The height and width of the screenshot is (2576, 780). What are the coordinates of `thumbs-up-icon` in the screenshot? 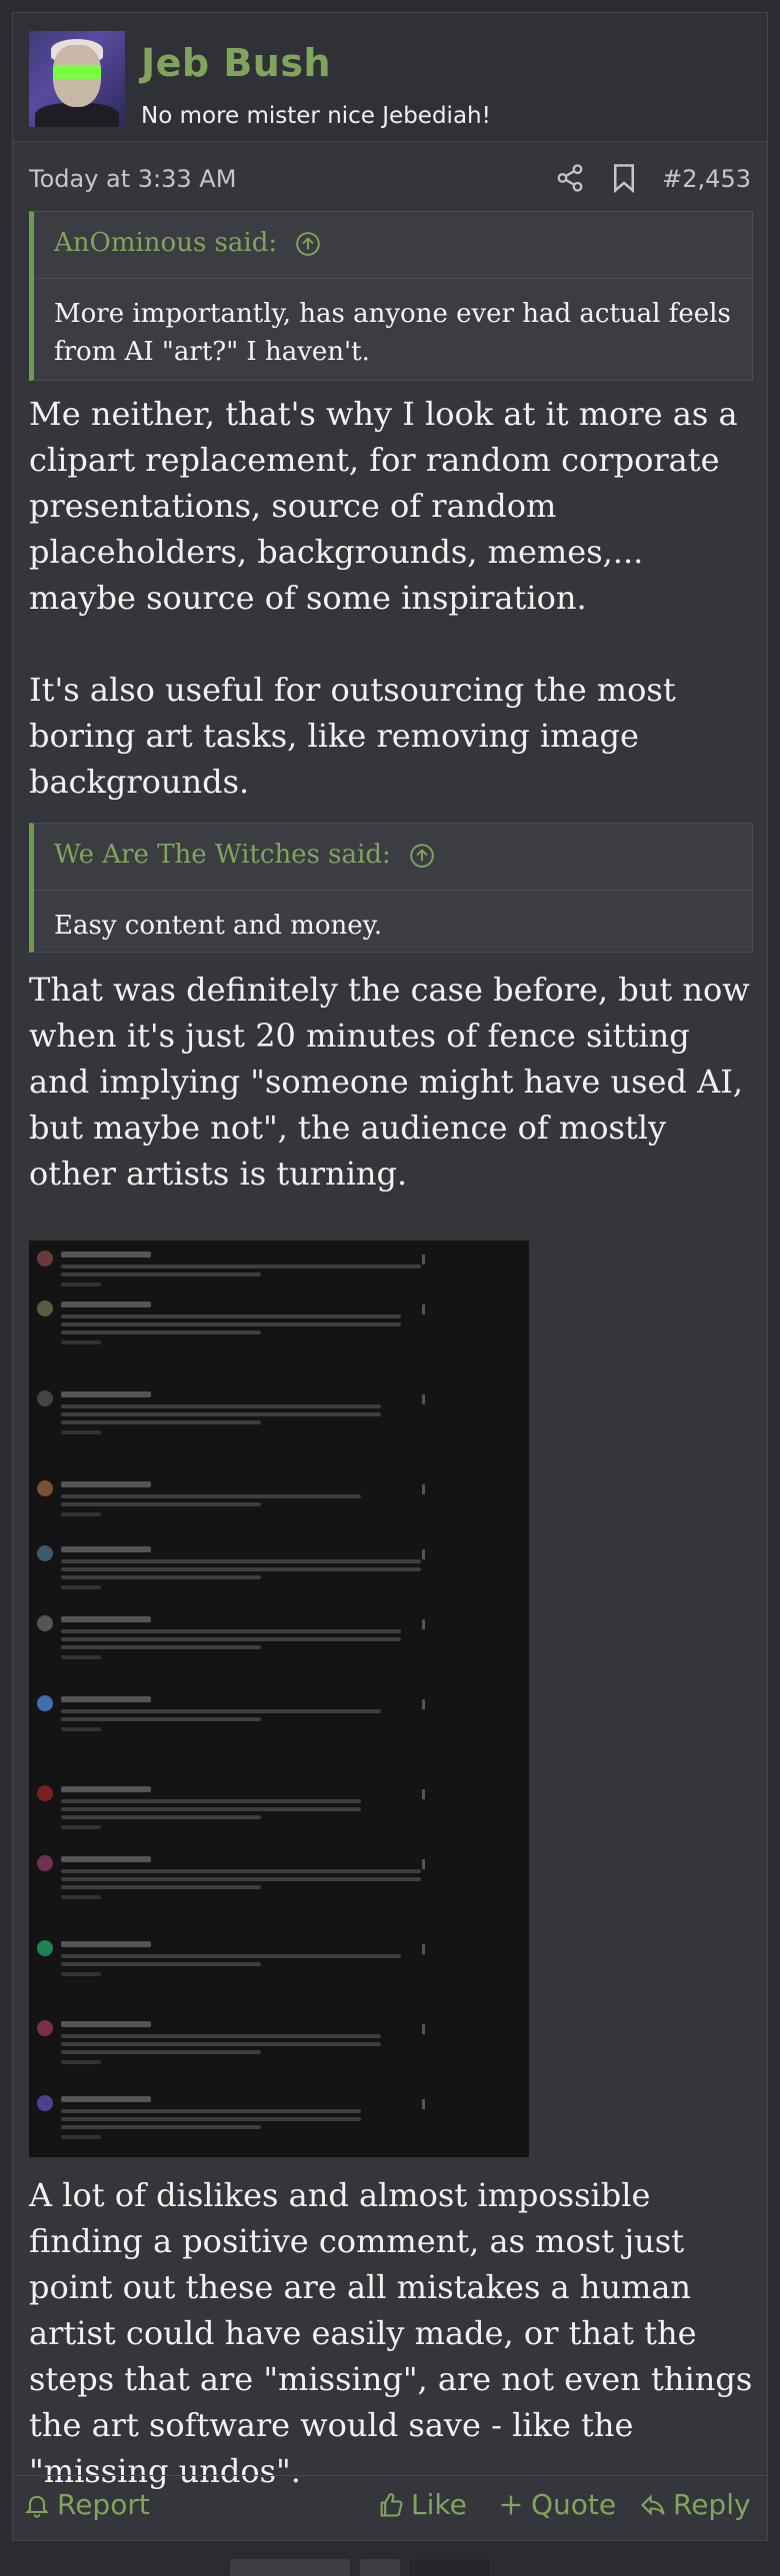 It's located at (391, 2504).